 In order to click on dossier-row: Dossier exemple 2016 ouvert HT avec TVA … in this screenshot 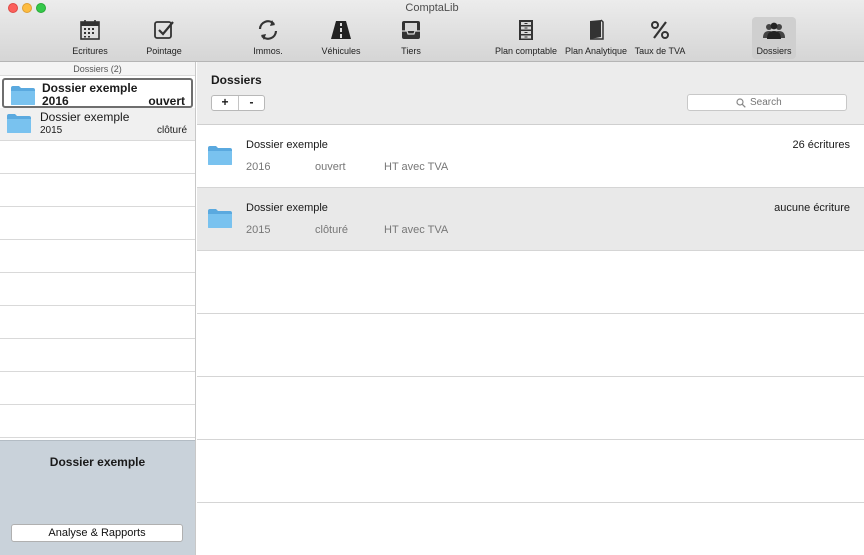, I will do `click(530, 156)`.